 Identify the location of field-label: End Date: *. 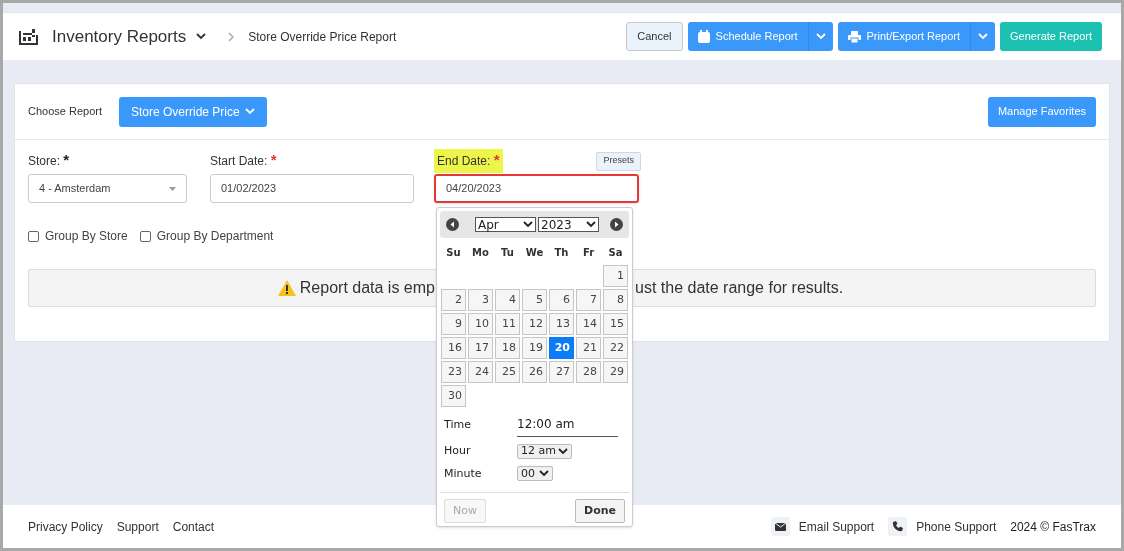
(468, 161).